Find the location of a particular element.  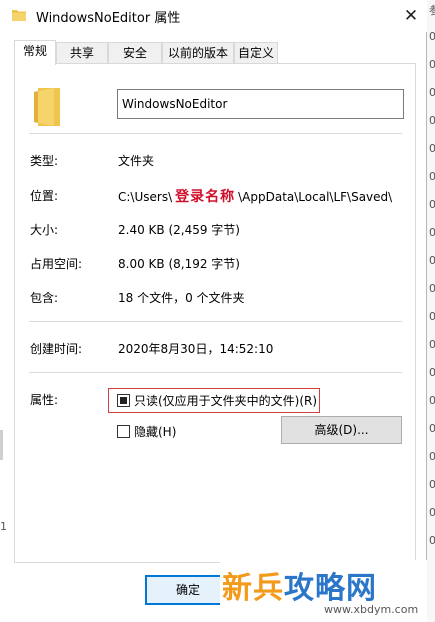

tab-bar: 常规 共享 安全 以前的版本 自定义 is located at coordinates (215, 52).